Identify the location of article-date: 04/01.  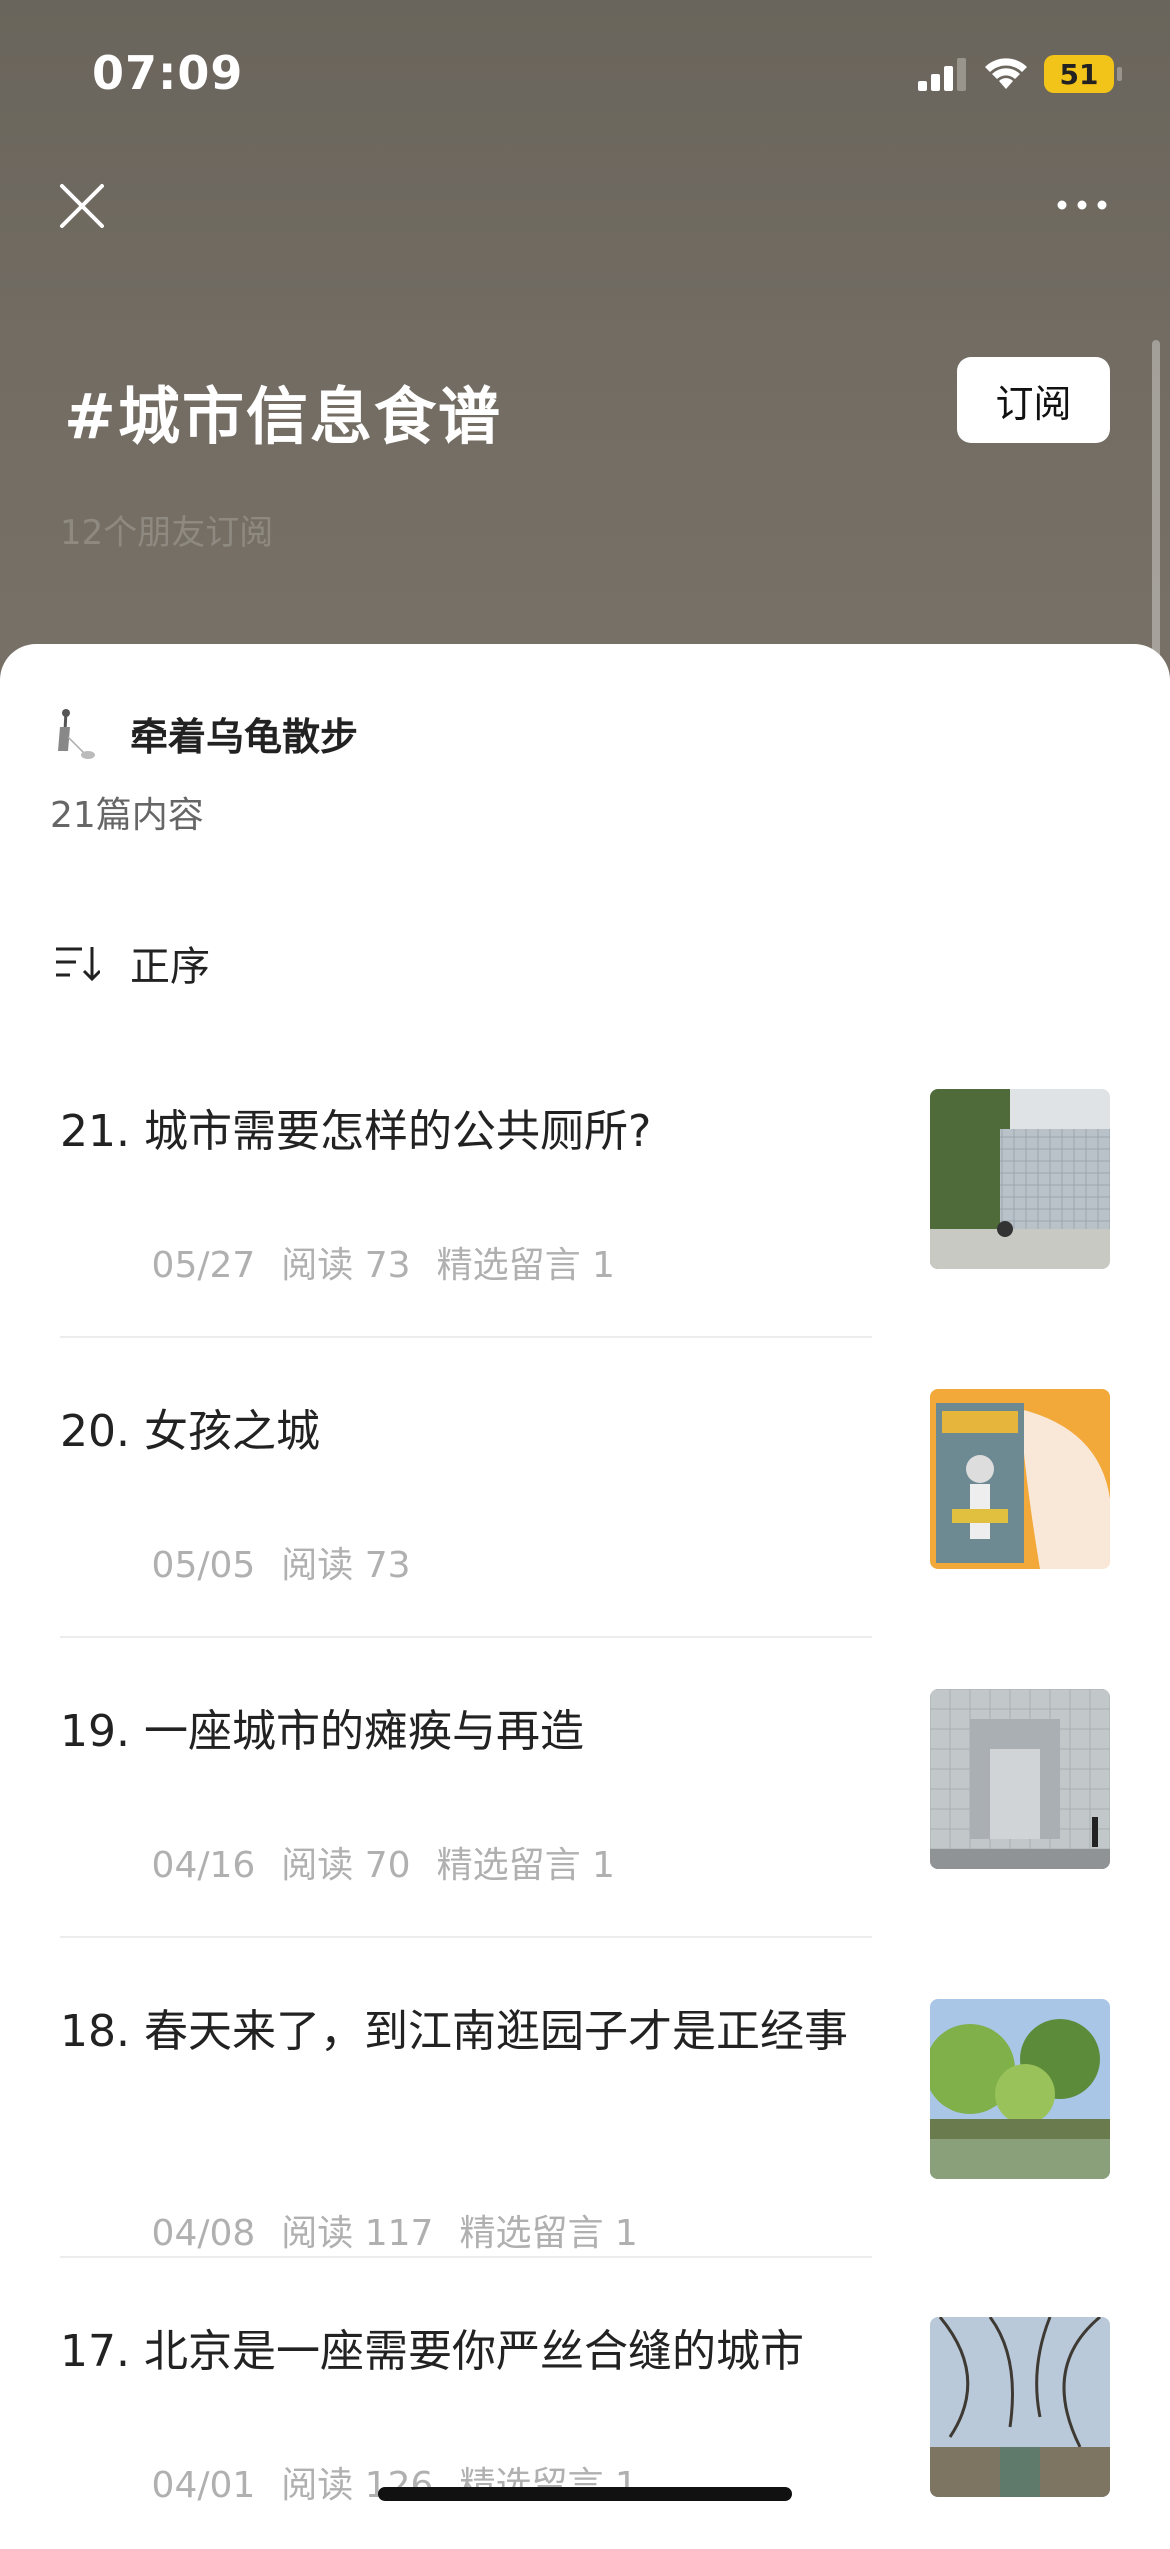
(203, 2485).